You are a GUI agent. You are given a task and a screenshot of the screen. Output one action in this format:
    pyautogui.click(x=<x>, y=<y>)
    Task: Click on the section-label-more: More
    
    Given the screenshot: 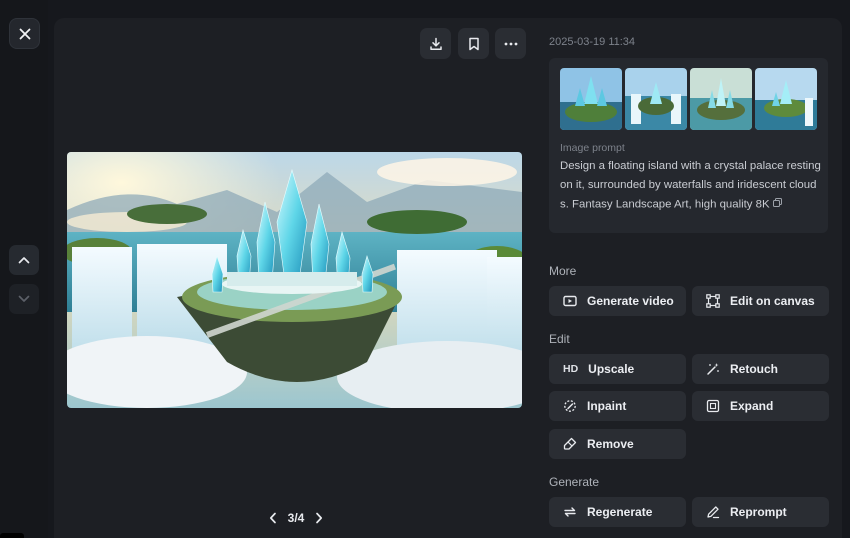 What is the action you would take?
    pyautogui.click(x=563, y=271)
    